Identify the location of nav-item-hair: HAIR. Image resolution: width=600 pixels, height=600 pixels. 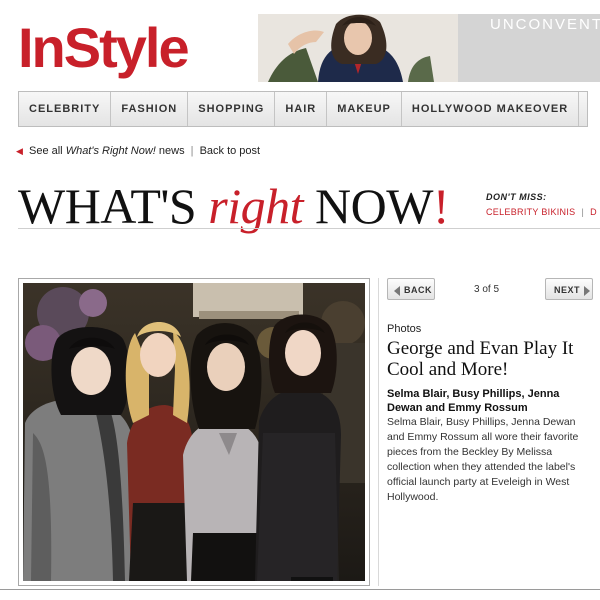
(301, 109).